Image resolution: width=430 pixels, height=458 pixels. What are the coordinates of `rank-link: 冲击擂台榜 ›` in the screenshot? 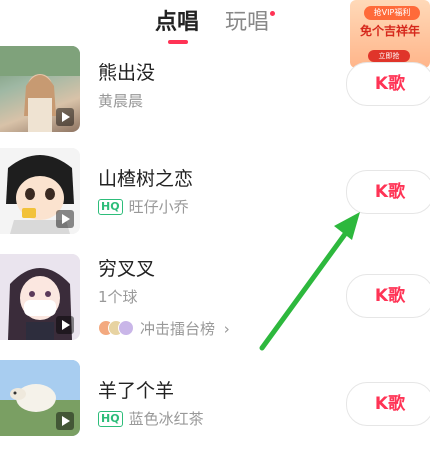 It's located at (164, 328).